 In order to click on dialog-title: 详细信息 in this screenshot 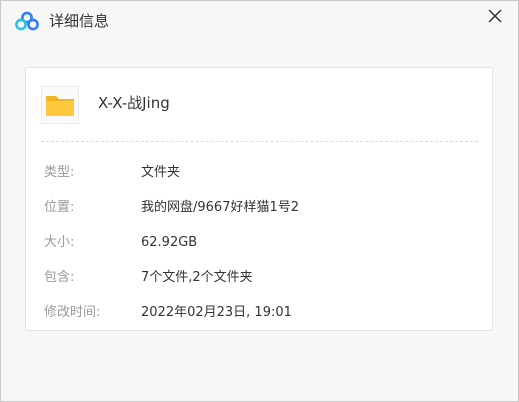, I will do `click(79, 21)`.